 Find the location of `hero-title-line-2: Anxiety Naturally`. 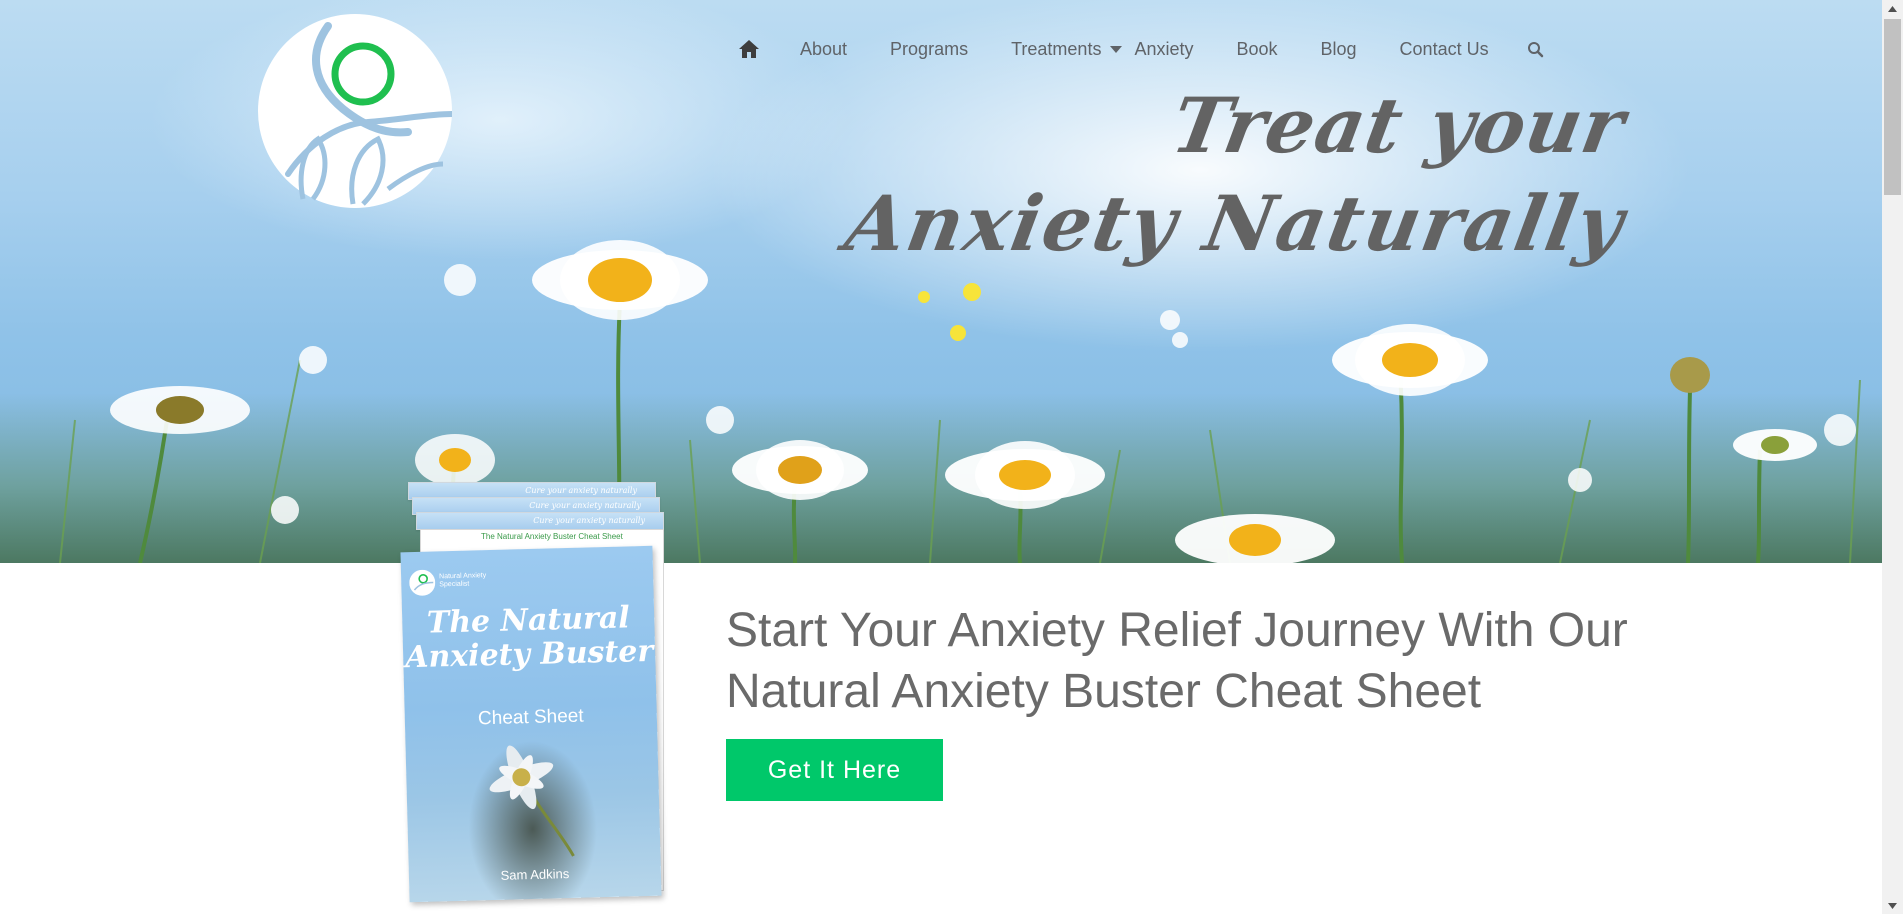

hero-title-line-2: Anxiety Naturally is located at coordinates (1235, 223).